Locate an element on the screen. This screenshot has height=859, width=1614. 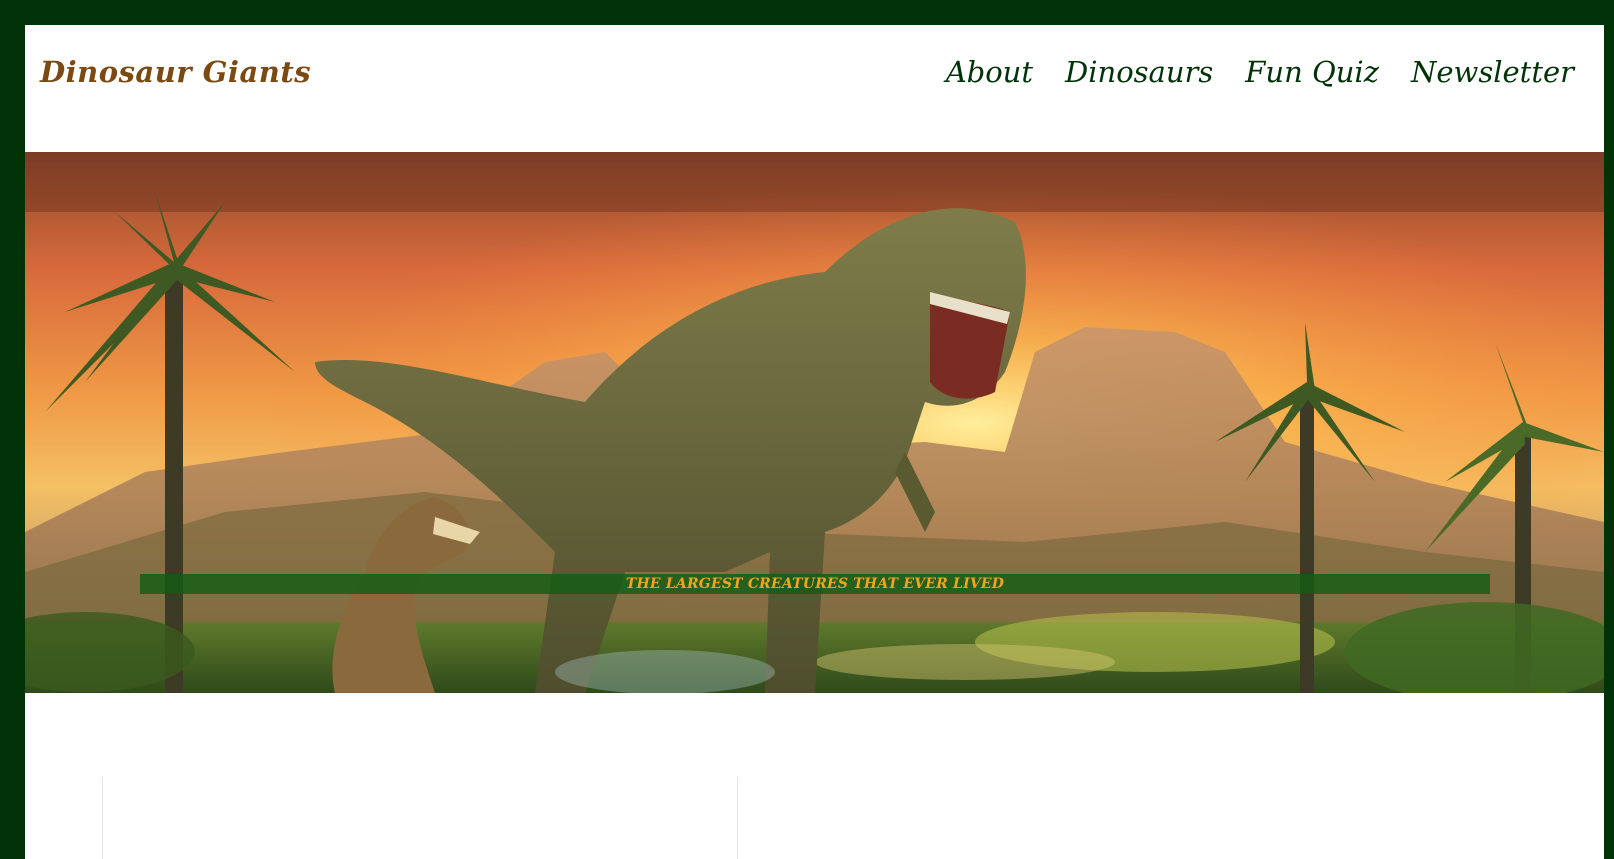
main-nav: About Dinosaurs Fun Quiz Newsletter is located at coordinates (1260, 72).